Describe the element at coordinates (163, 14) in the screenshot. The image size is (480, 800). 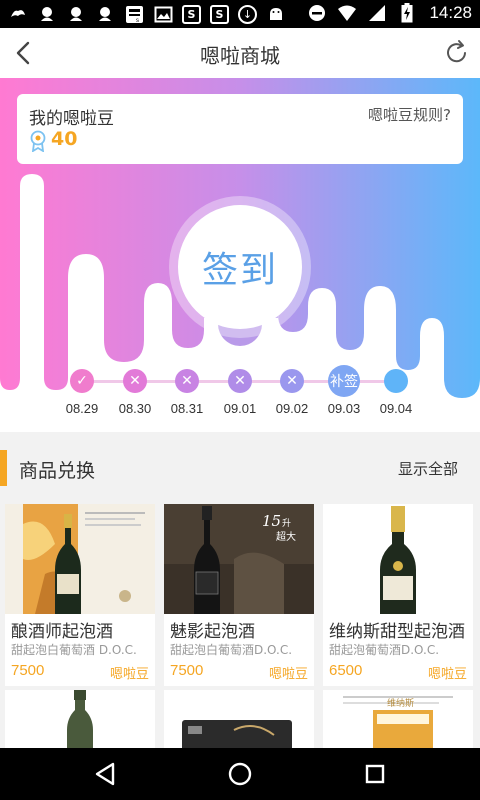
I see `image-icon` at that location.